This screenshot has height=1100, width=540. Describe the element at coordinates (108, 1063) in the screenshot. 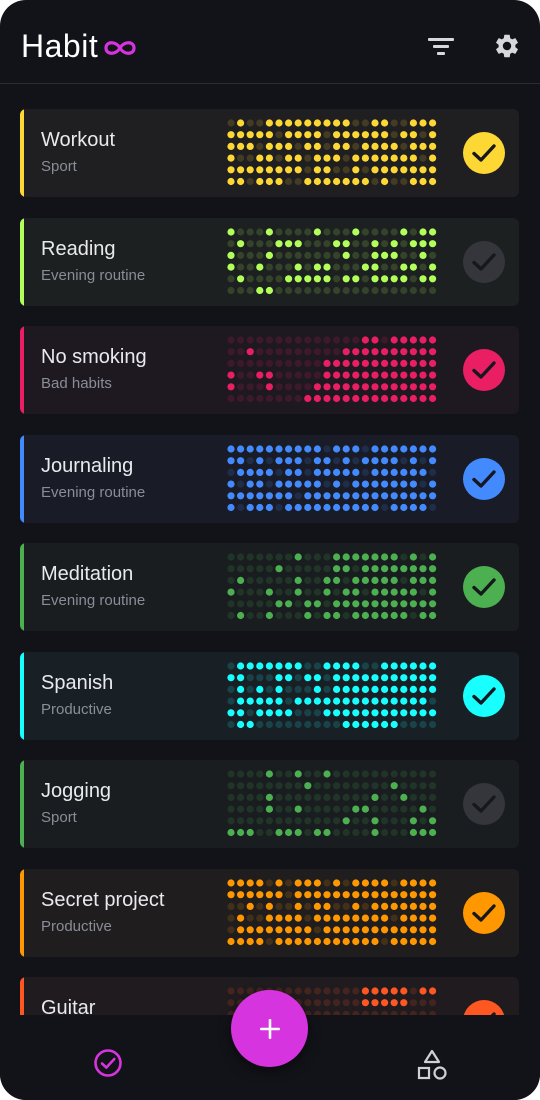

I see `check-circle-icon` at that location.